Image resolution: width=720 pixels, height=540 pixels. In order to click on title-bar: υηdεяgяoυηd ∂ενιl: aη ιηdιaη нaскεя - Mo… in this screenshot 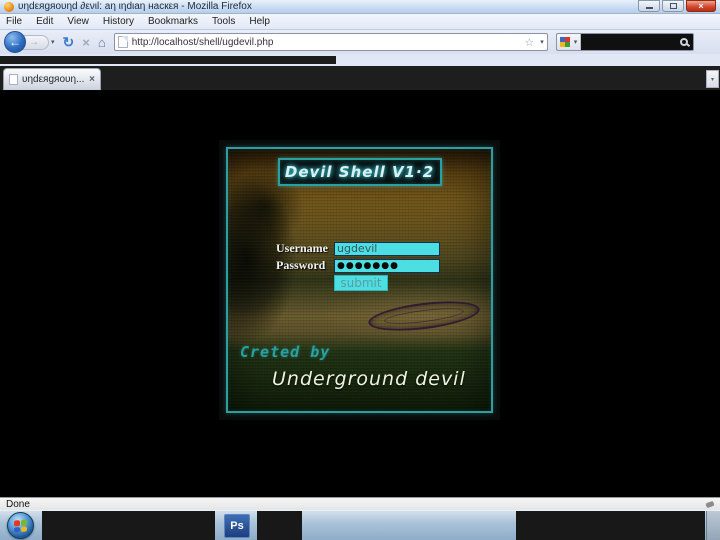, I will do `click(360, 7)`.